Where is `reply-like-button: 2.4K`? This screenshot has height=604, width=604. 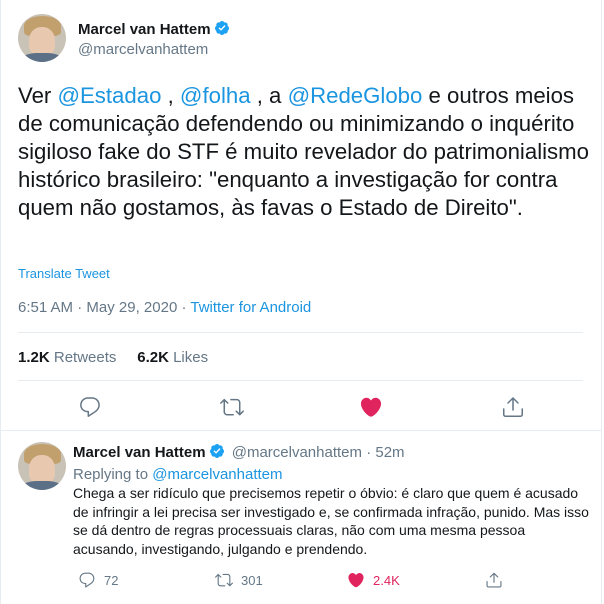 reply-like-button: 2.4K is located at coordinates (373, 580).